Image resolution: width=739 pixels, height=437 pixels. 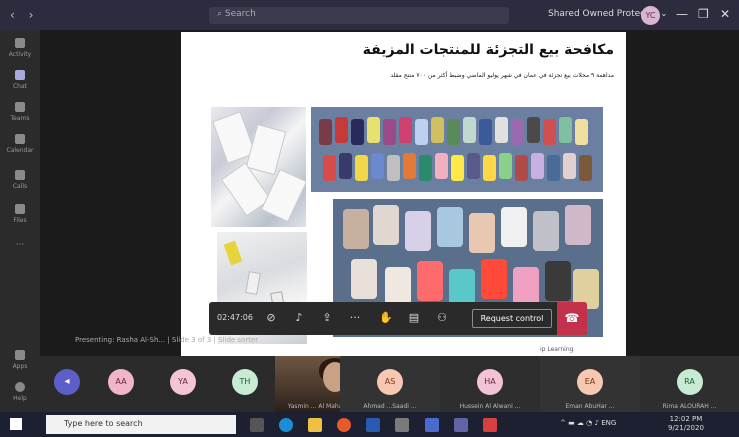 I want to click on tray-icons: ^ ▬ ☁ ◔ ♪, so click(x=580, y=423).